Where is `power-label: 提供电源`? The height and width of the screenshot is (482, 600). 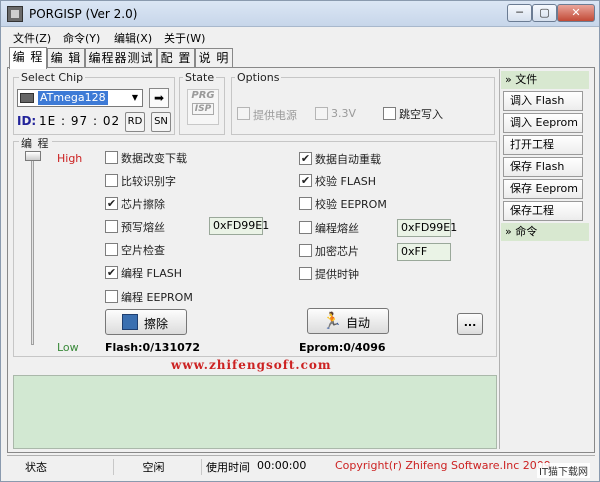
power-label: 提供电源 is located at coordinates (275, 115).